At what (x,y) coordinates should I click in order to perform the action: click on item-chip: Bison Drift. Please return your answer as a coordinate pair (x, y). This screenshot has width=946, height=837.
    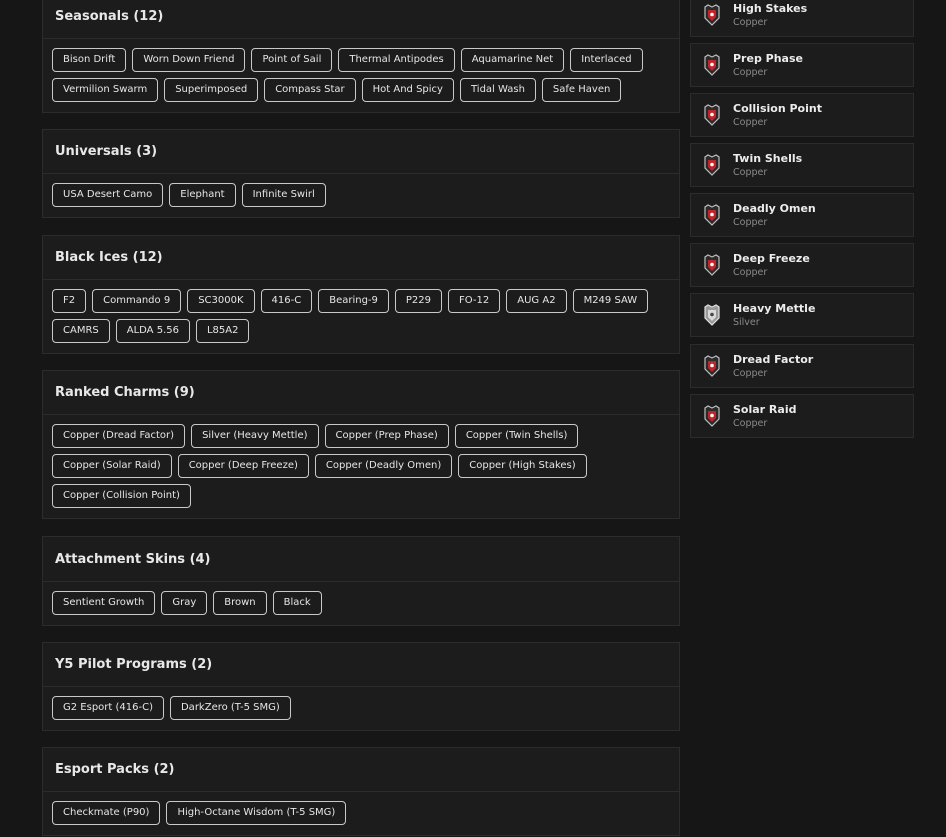
    Looking at the image, I should click on (89, 60).